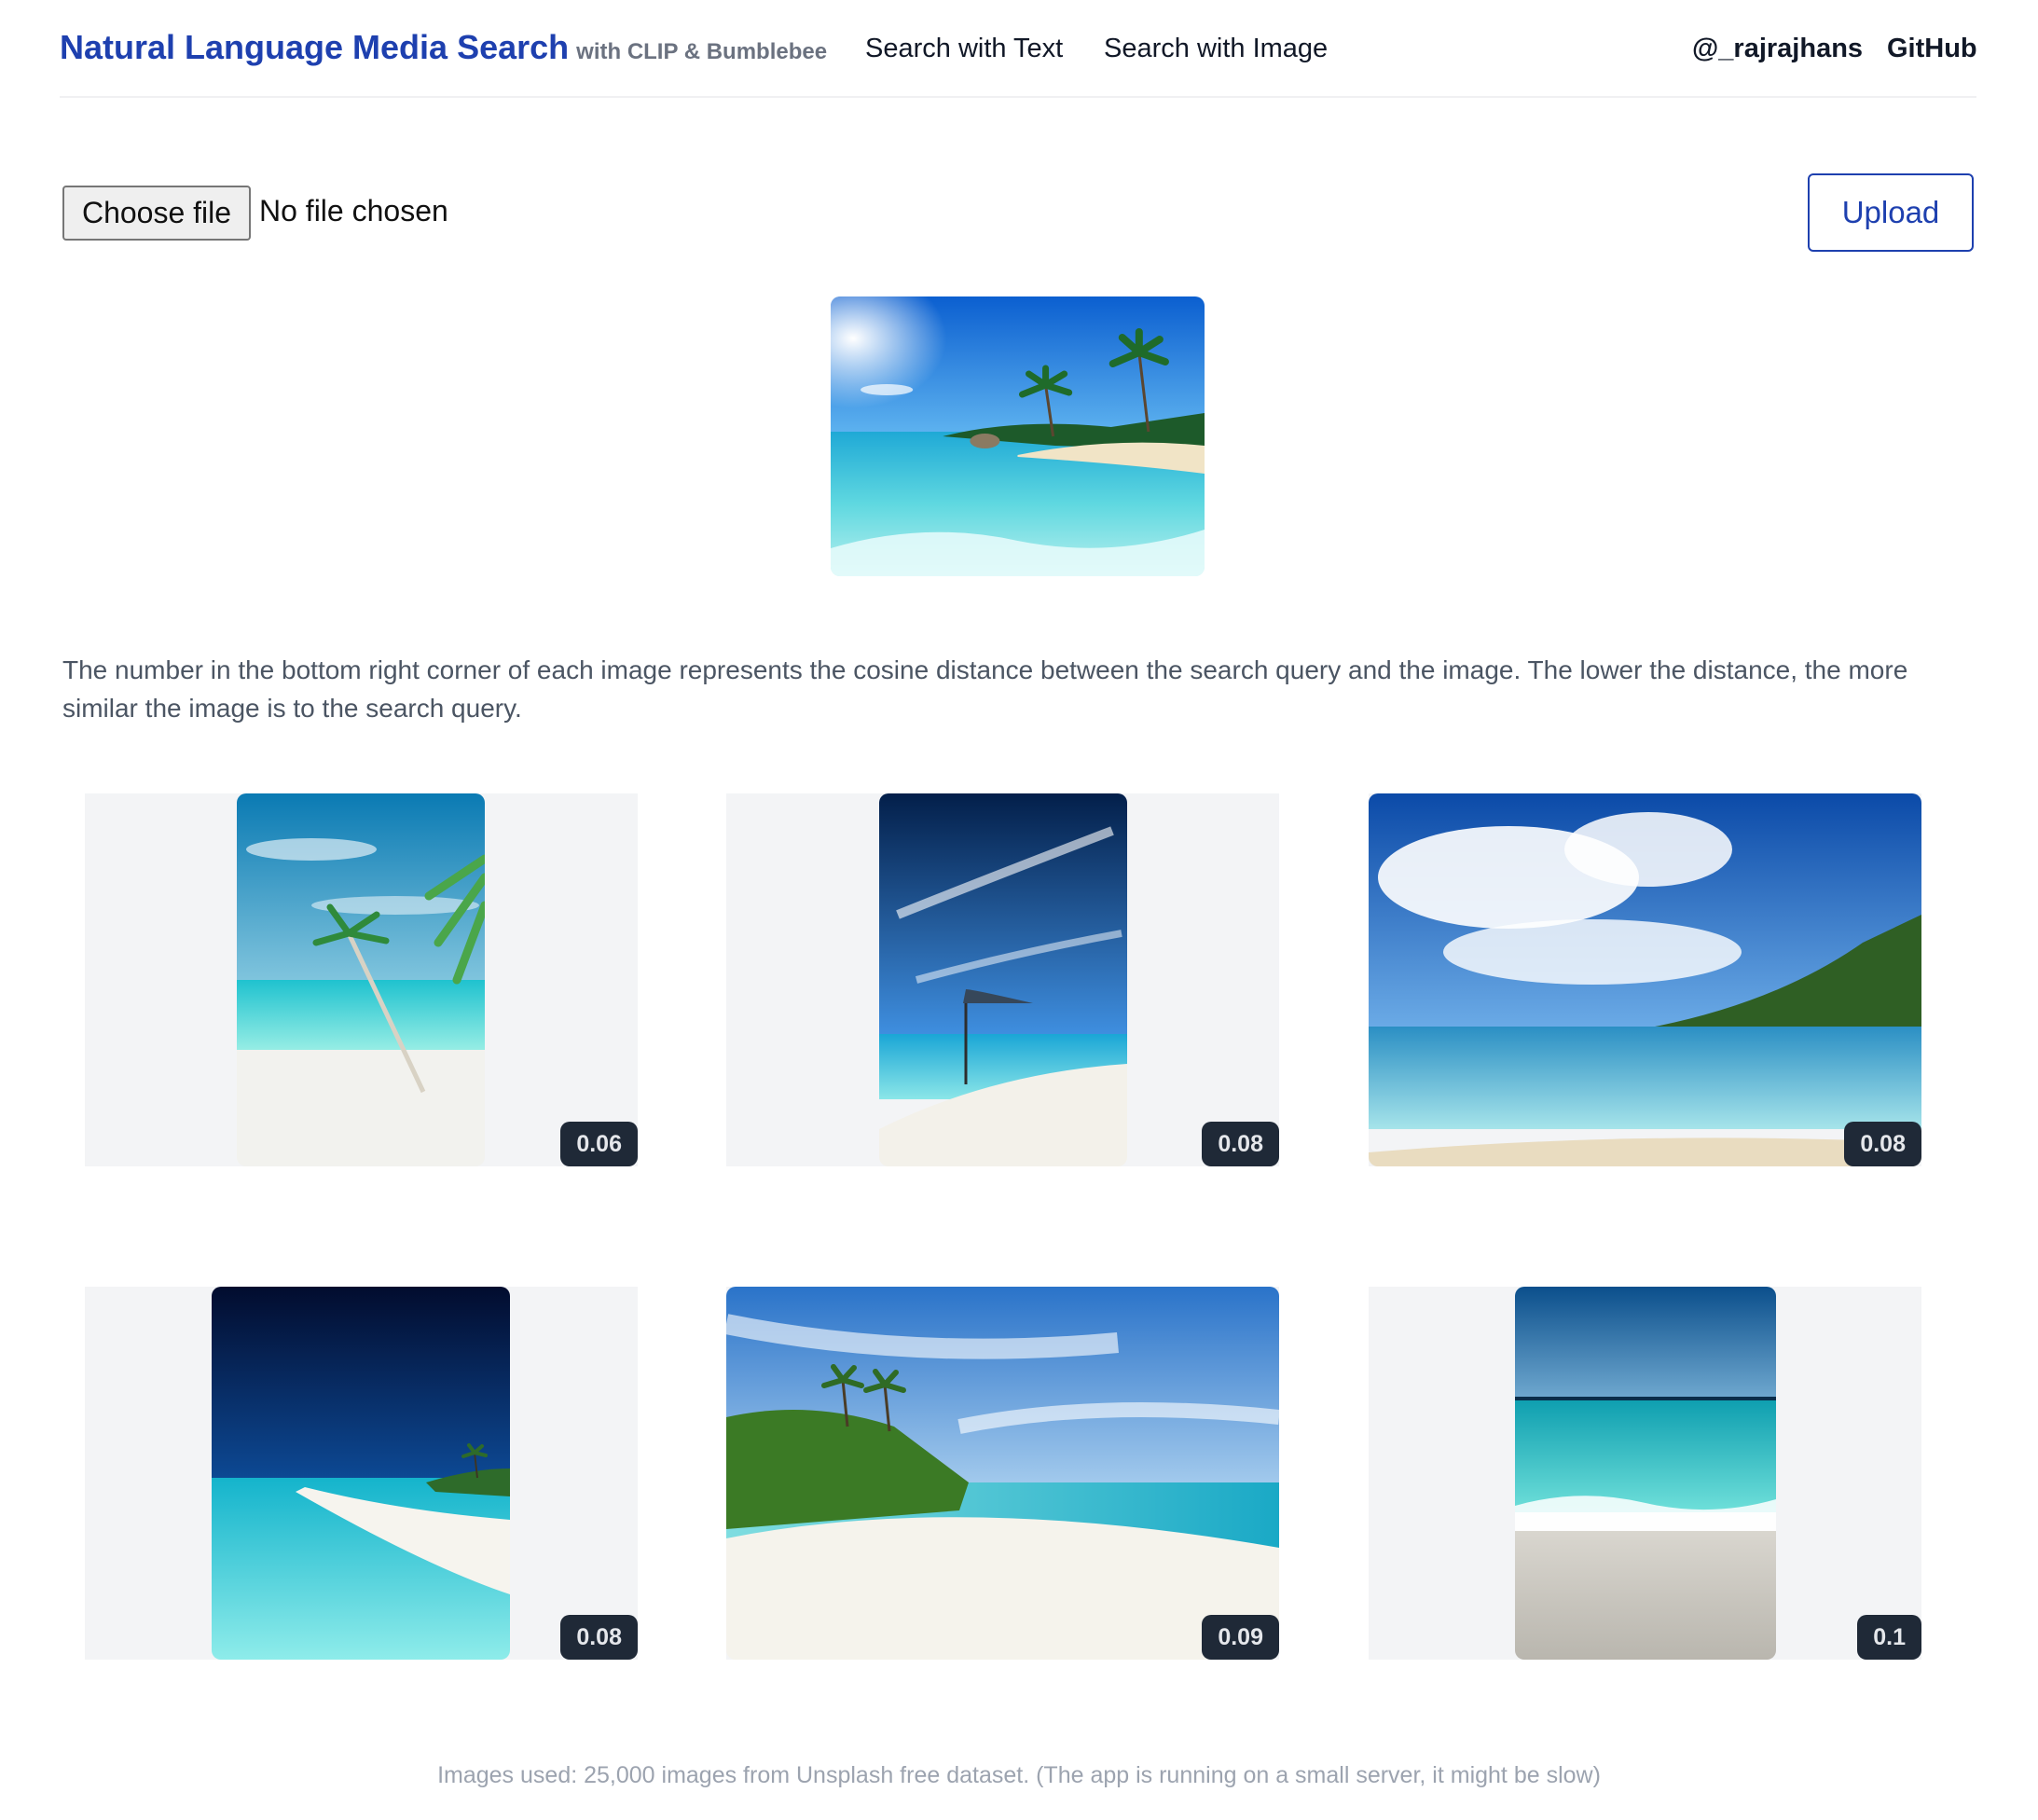 The image size is (2038, 1820). What do you see at coordinates (1018, 436) in the screenshot?
I see `query-image-preview` at bounding box center [1018, 436].